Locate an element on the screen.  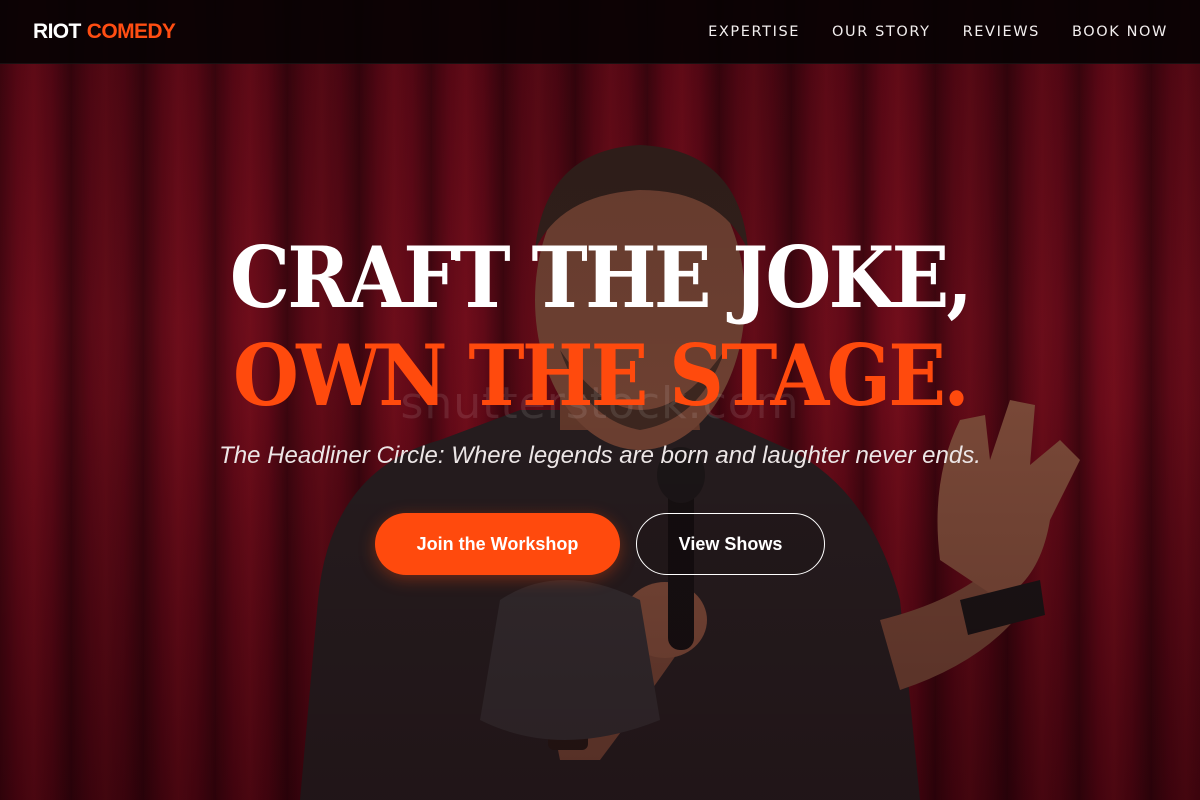
logo-text-primary: RIOT is located at coordinates (57, 31).